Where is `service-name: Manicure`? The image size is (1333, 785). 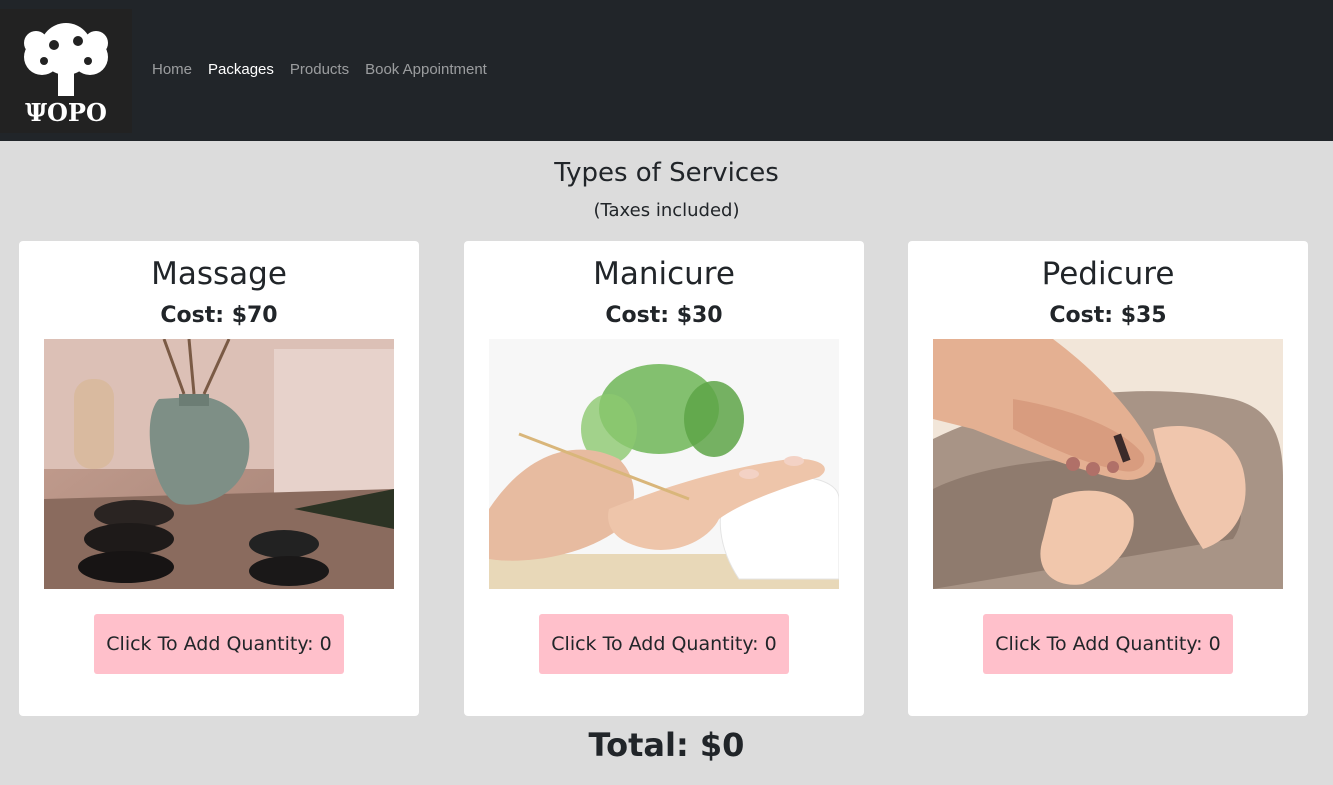 service-name: Manicure is located at coordinates (664, 274).